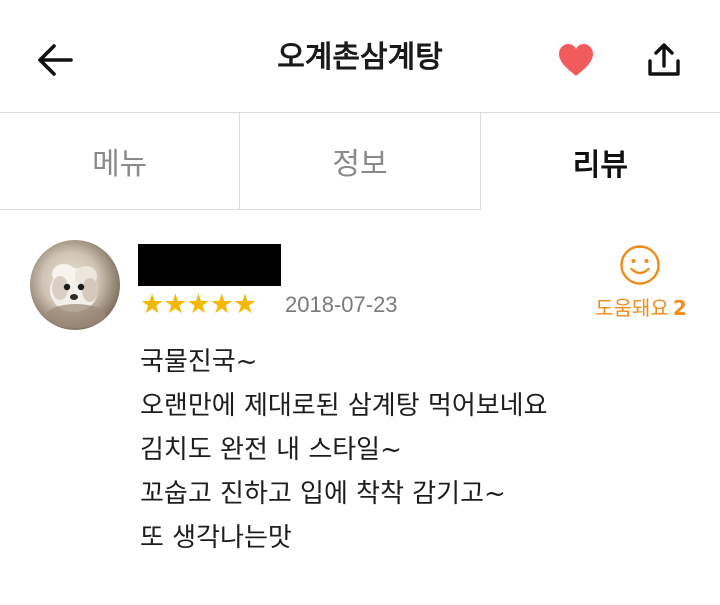 This screenshot has height=605, width=720. Describe the element at coordinates (199, 362) in the screenshot. I see `review-line: 국물진국~` at that location.